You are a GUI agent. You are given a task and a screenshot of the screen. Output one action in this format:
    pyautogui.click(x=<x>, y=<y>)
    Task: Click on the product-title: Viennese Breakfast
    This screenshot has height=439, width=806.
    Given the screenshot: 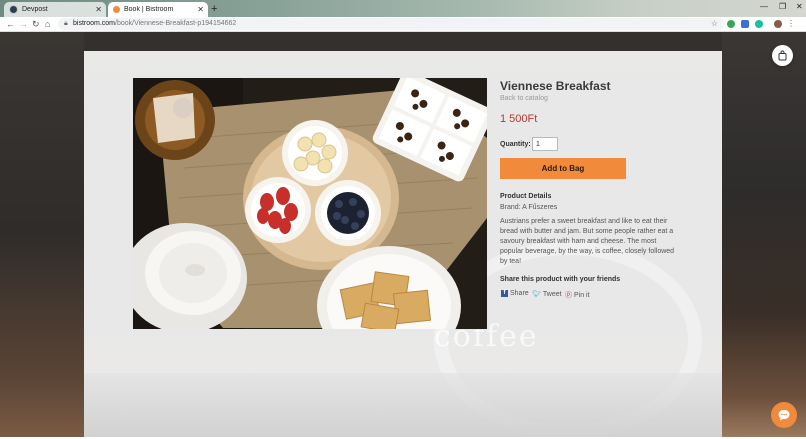 What is the action you would take?
    pyautogui.click(x=555, y=86)
    